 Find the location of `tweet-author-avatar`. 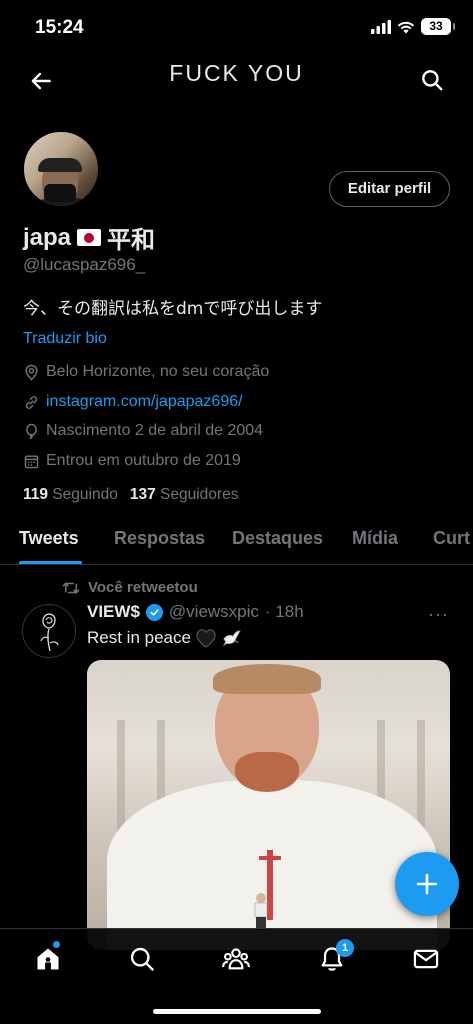

tweet-author-avatar is located at coordinates (49, 631).